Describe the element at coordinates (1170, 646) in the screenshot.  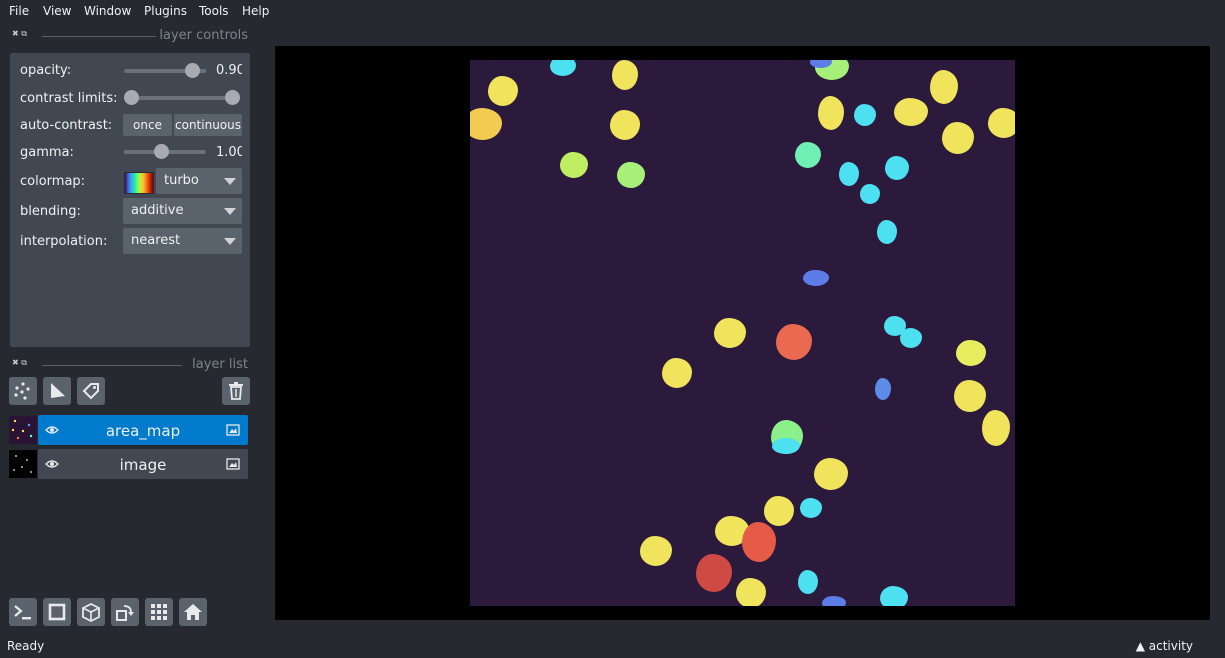
I see `activity-label: activity` at that location.